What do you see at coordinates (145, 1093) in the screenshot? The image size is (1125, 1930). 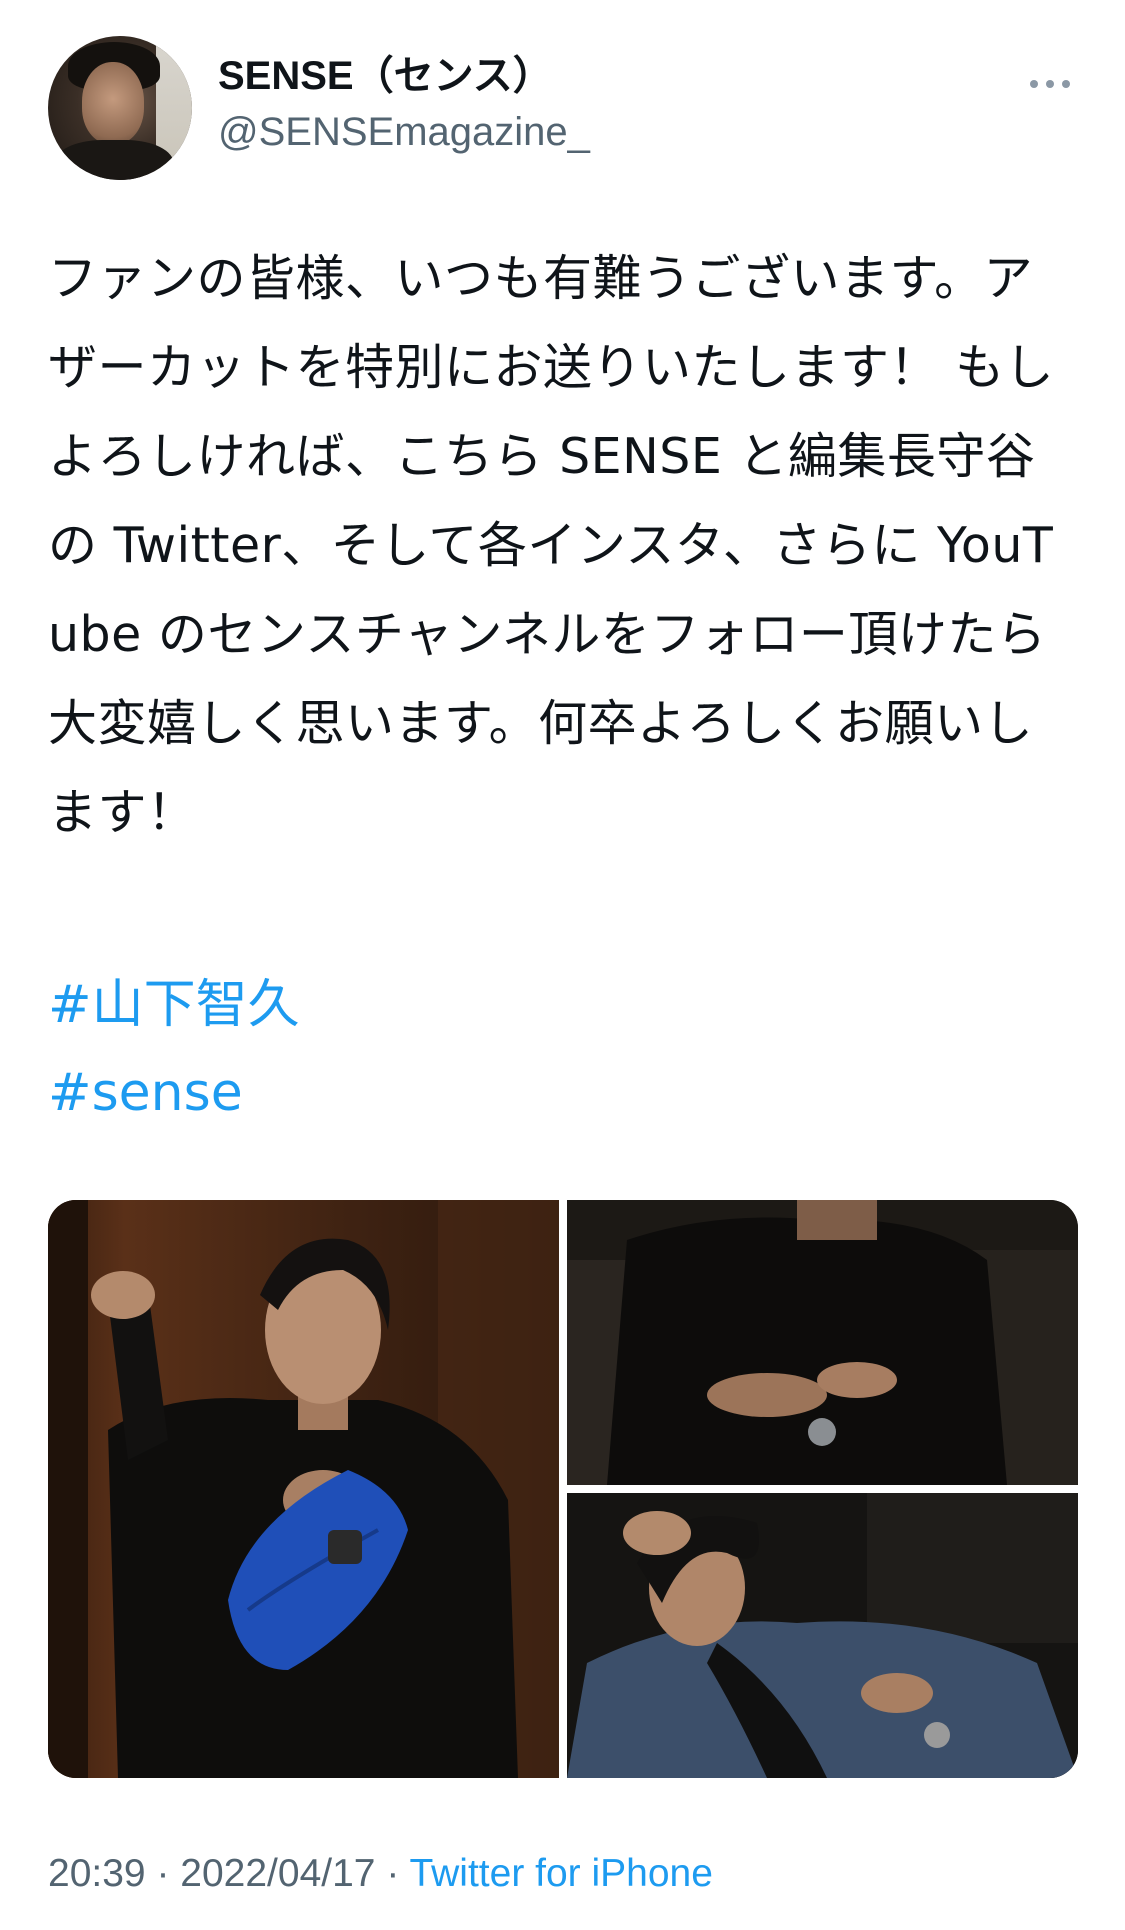 I see `hashtag-link: #sense` at bounding box center [145, 1093].